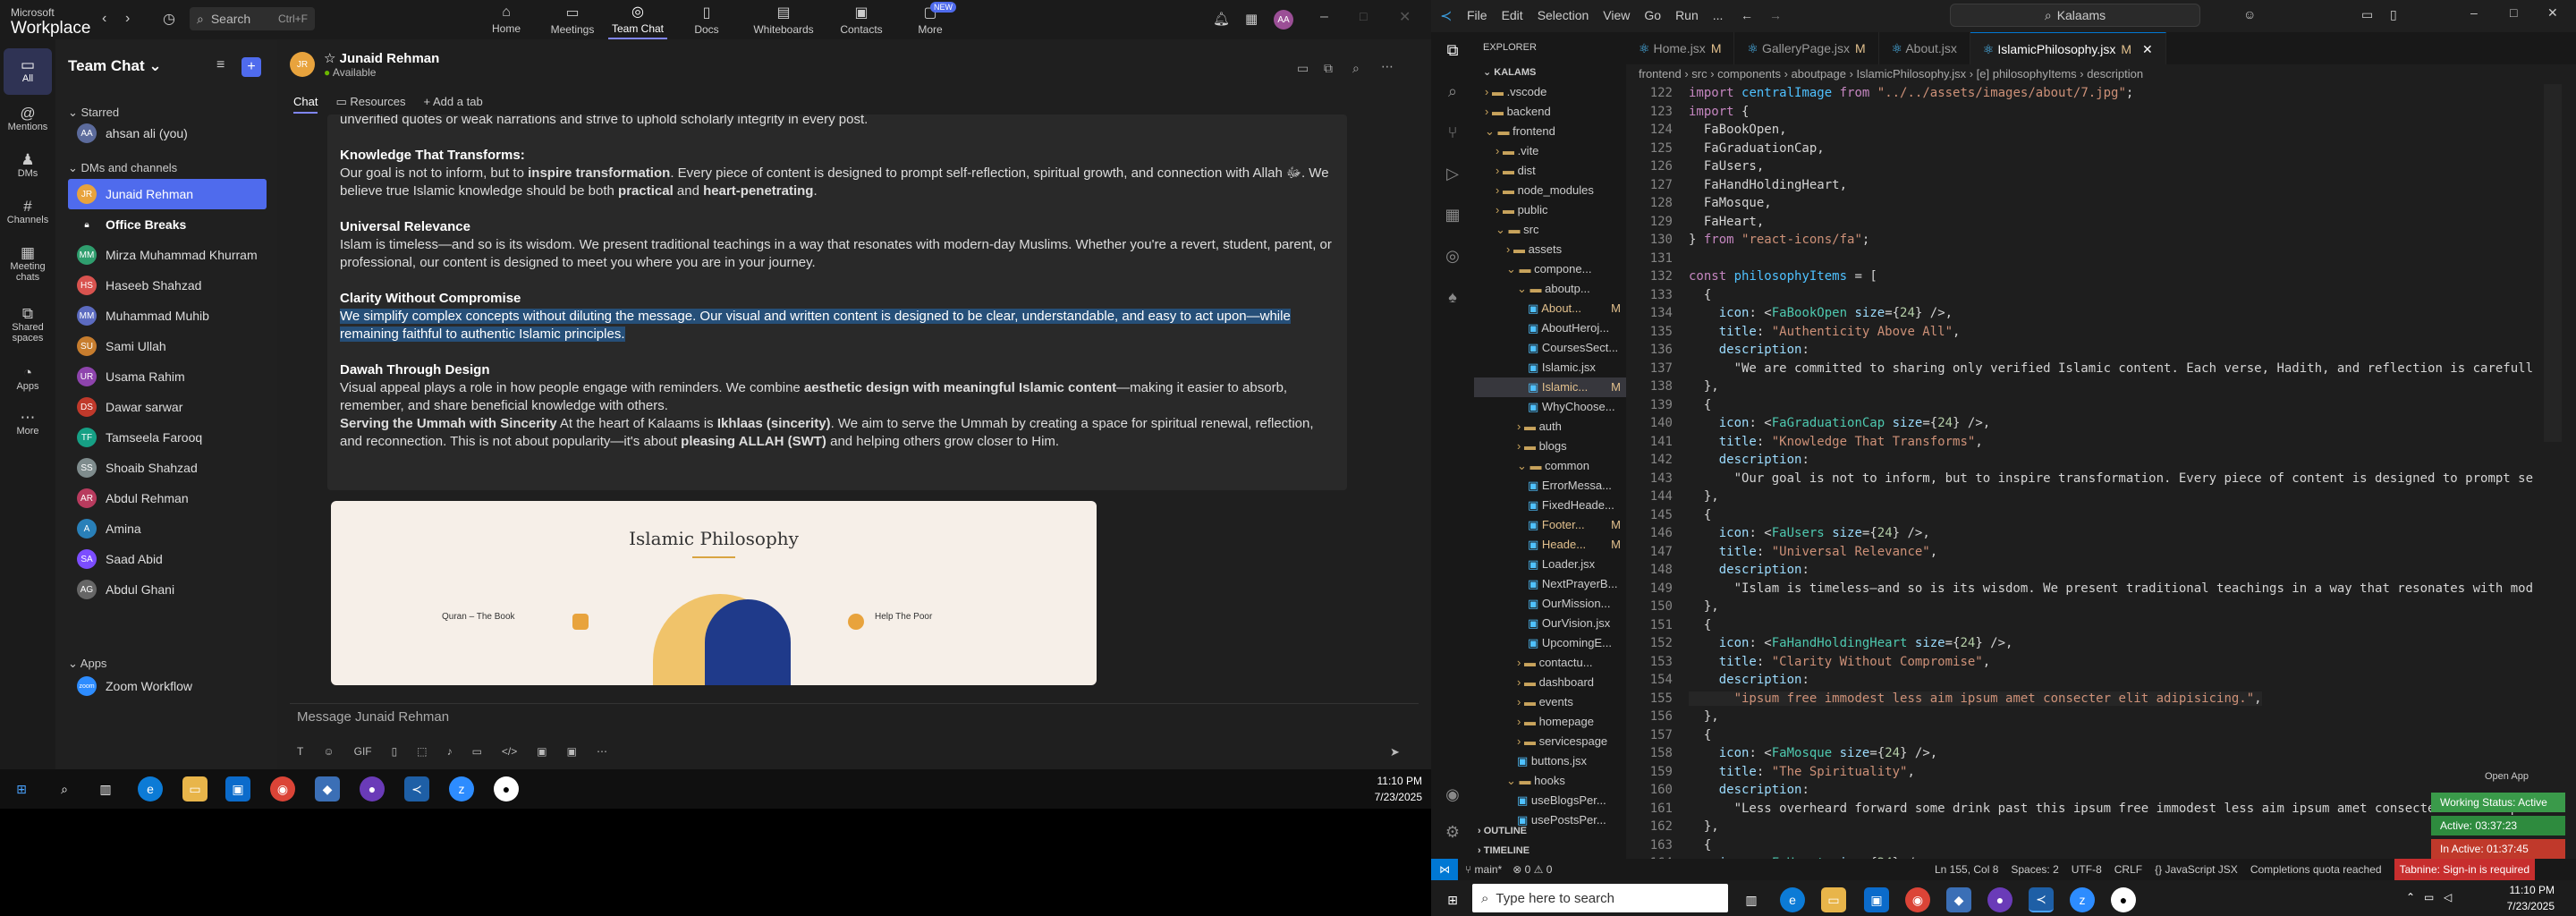 This screenshot has width=2576, height=916. Describe the element at coordinates (1550, 230) in the screenshot. I see `tree-folder: ⌄ ▬ src` at that location.